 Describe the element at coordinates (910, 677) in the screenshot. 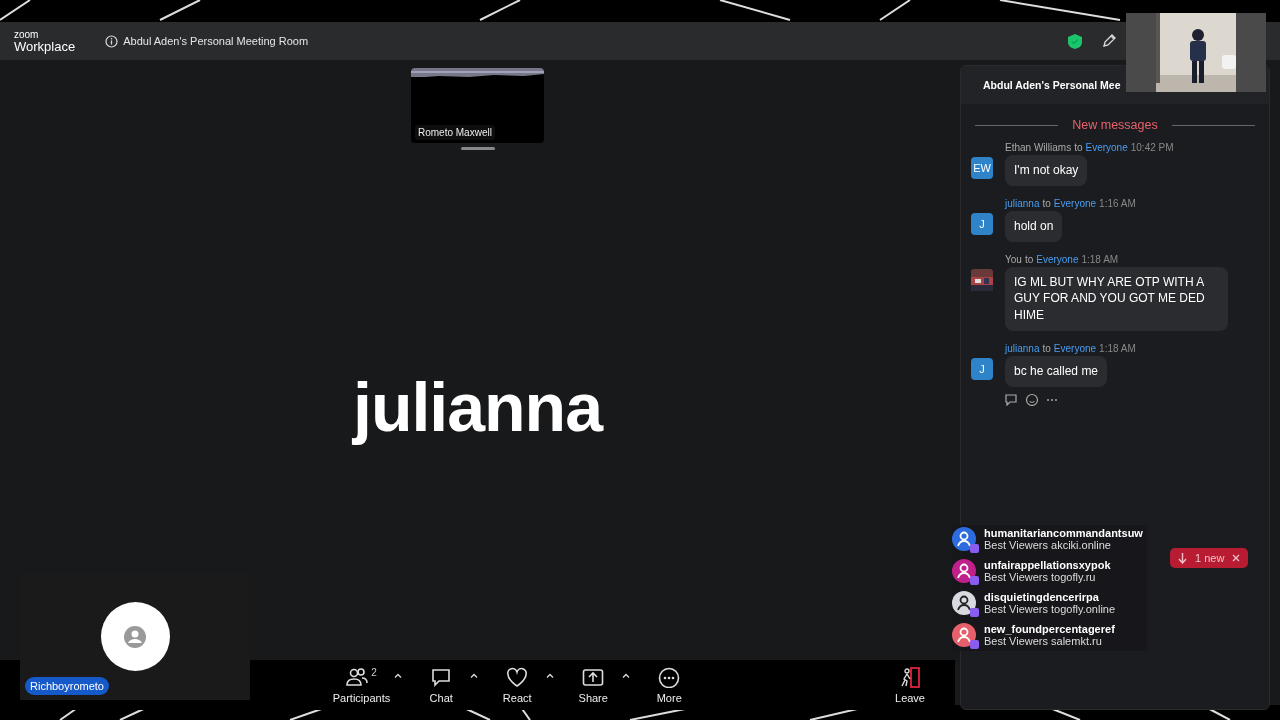

I see `exit-door-icon` at that location.